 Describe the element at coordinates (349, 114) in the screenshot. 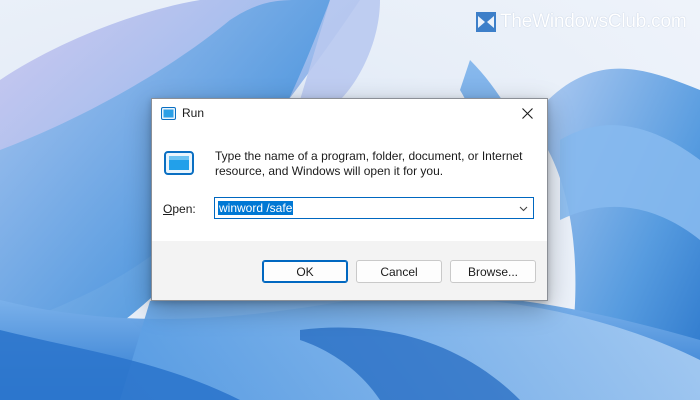

I see `title-bar: Run` at that location.